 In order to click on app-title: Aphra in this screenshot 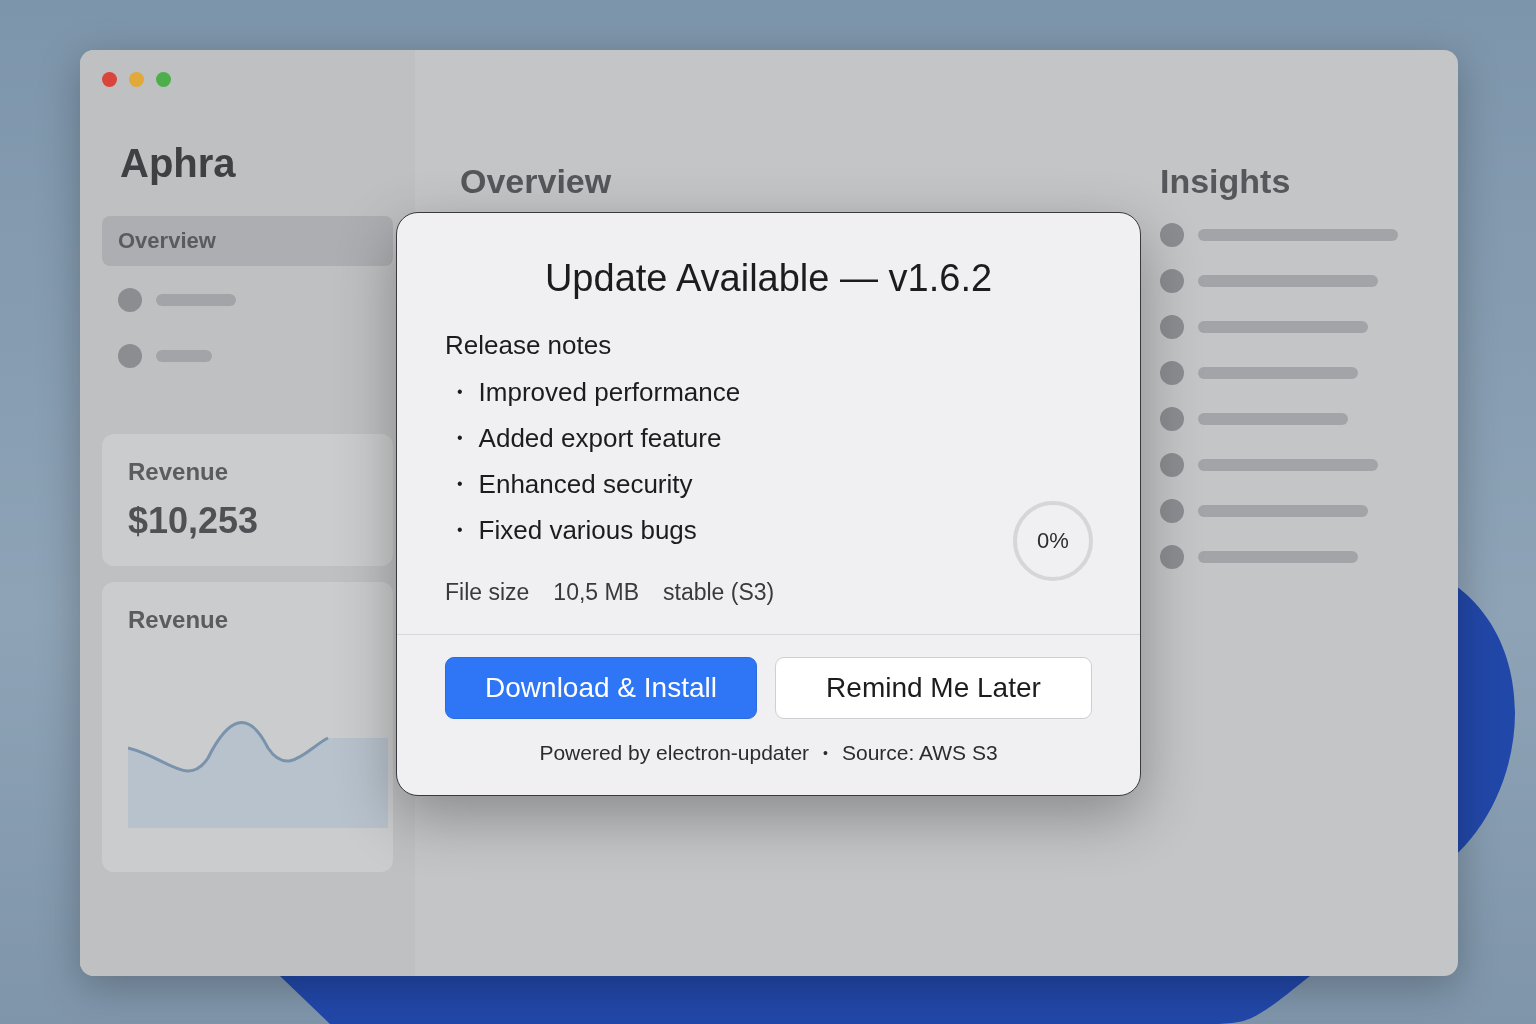, I will do `click(178, 163)`.